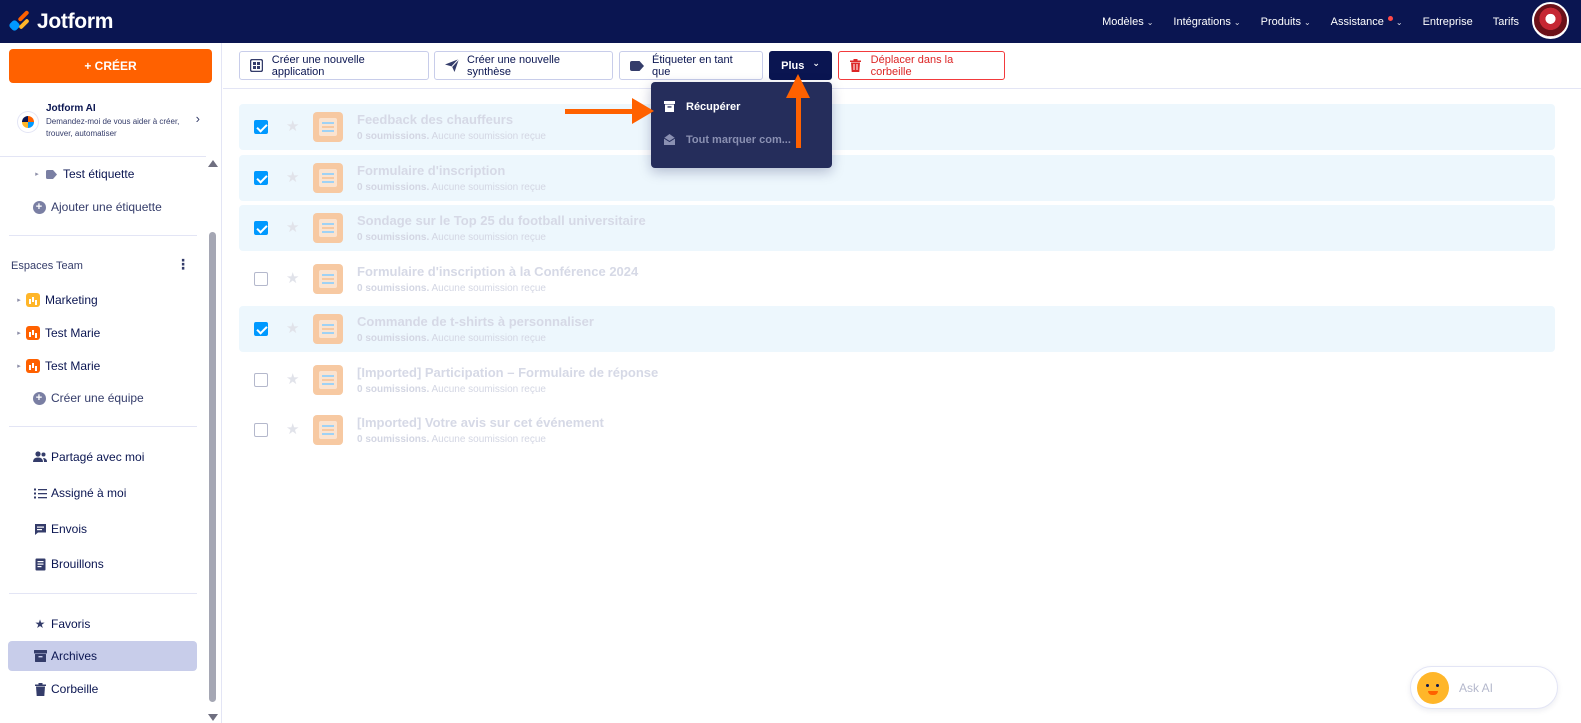  What do you see at coordinates (39, 398) in the screenshot?
I see `plus-circle-icon: +` at bounding box center [39, 398].